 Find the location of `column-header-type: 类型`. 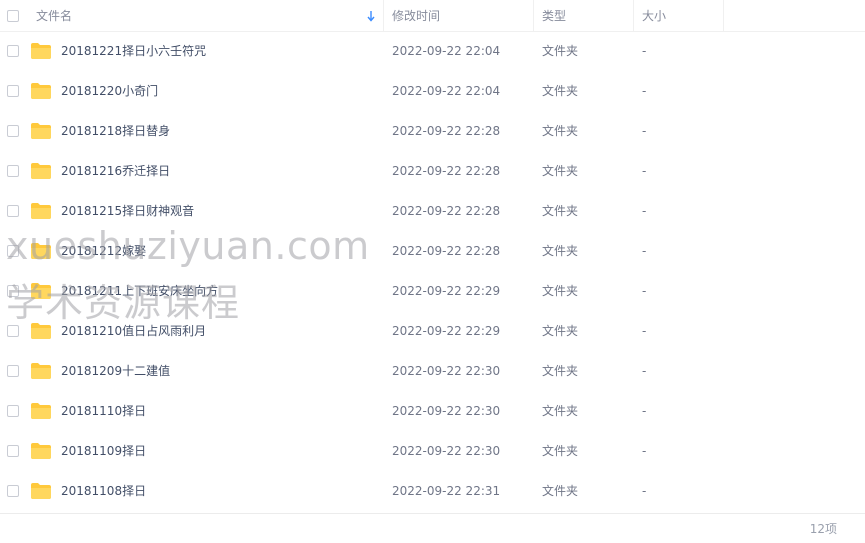

column-header-type: 类型 is located at coordinates (554, 16).